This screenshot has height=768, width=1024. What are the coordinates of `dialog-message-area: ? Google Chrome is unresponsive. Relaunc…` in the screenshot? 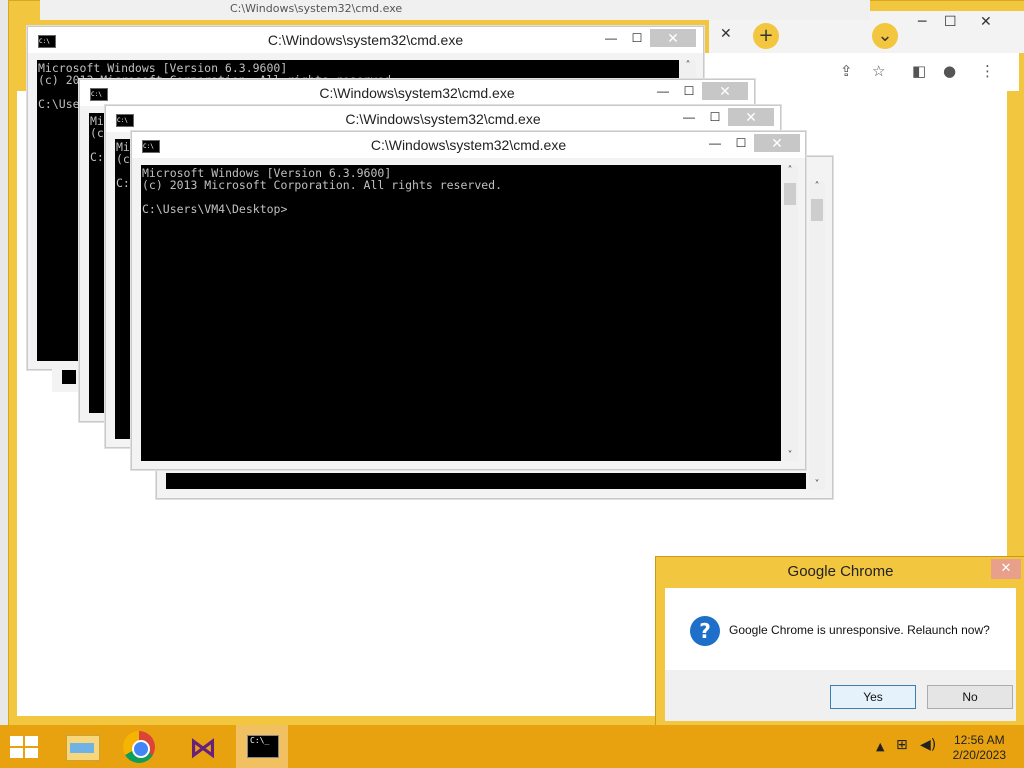 It's located at (840, 629).